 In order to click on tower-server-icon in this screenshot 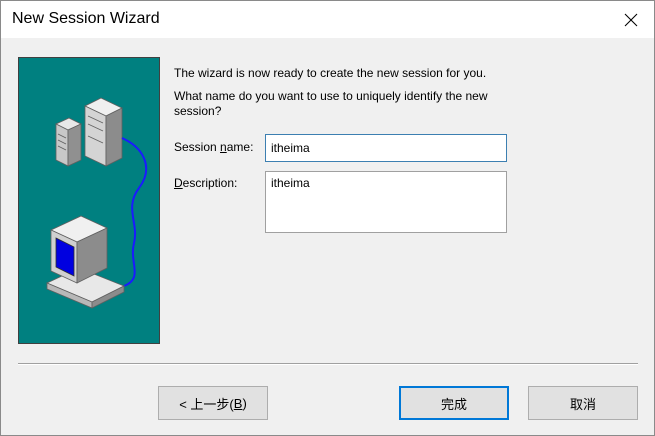, I will do `click(103, 132)`.